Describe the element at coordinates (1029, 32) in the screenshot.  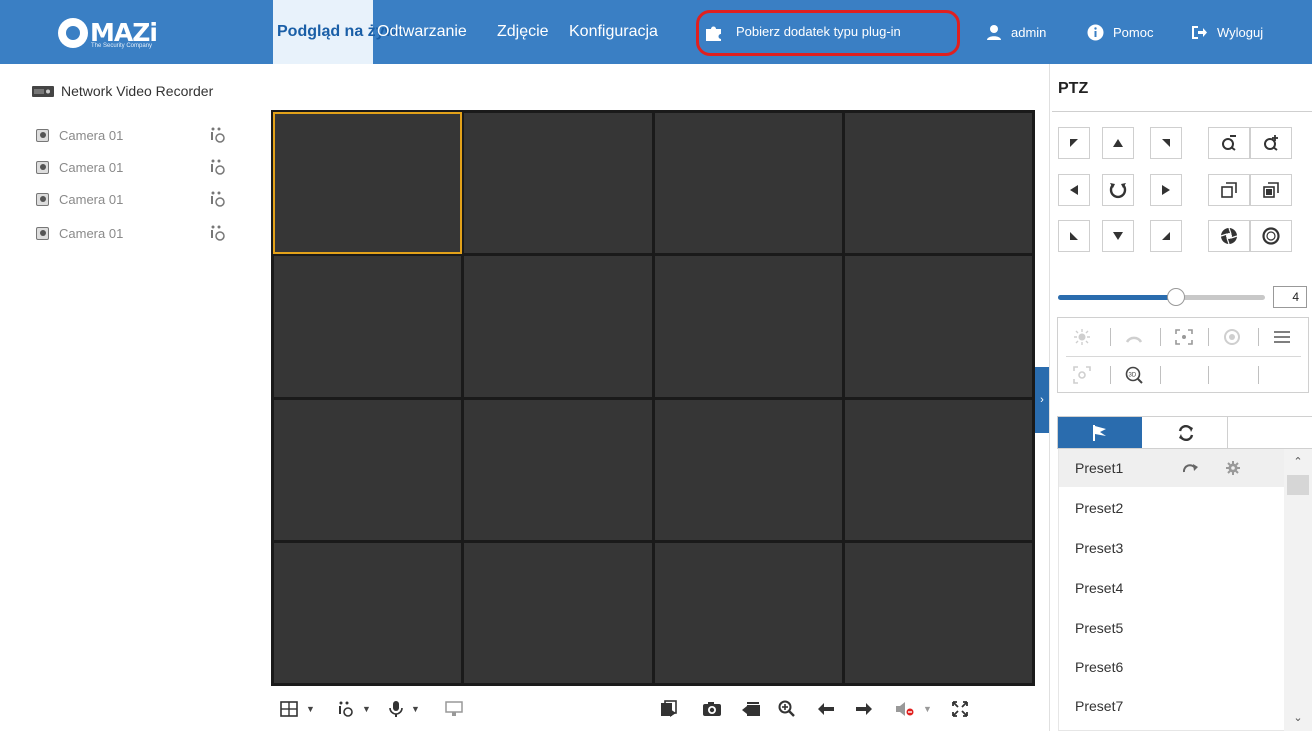
I see `user-name: admin` at that location.